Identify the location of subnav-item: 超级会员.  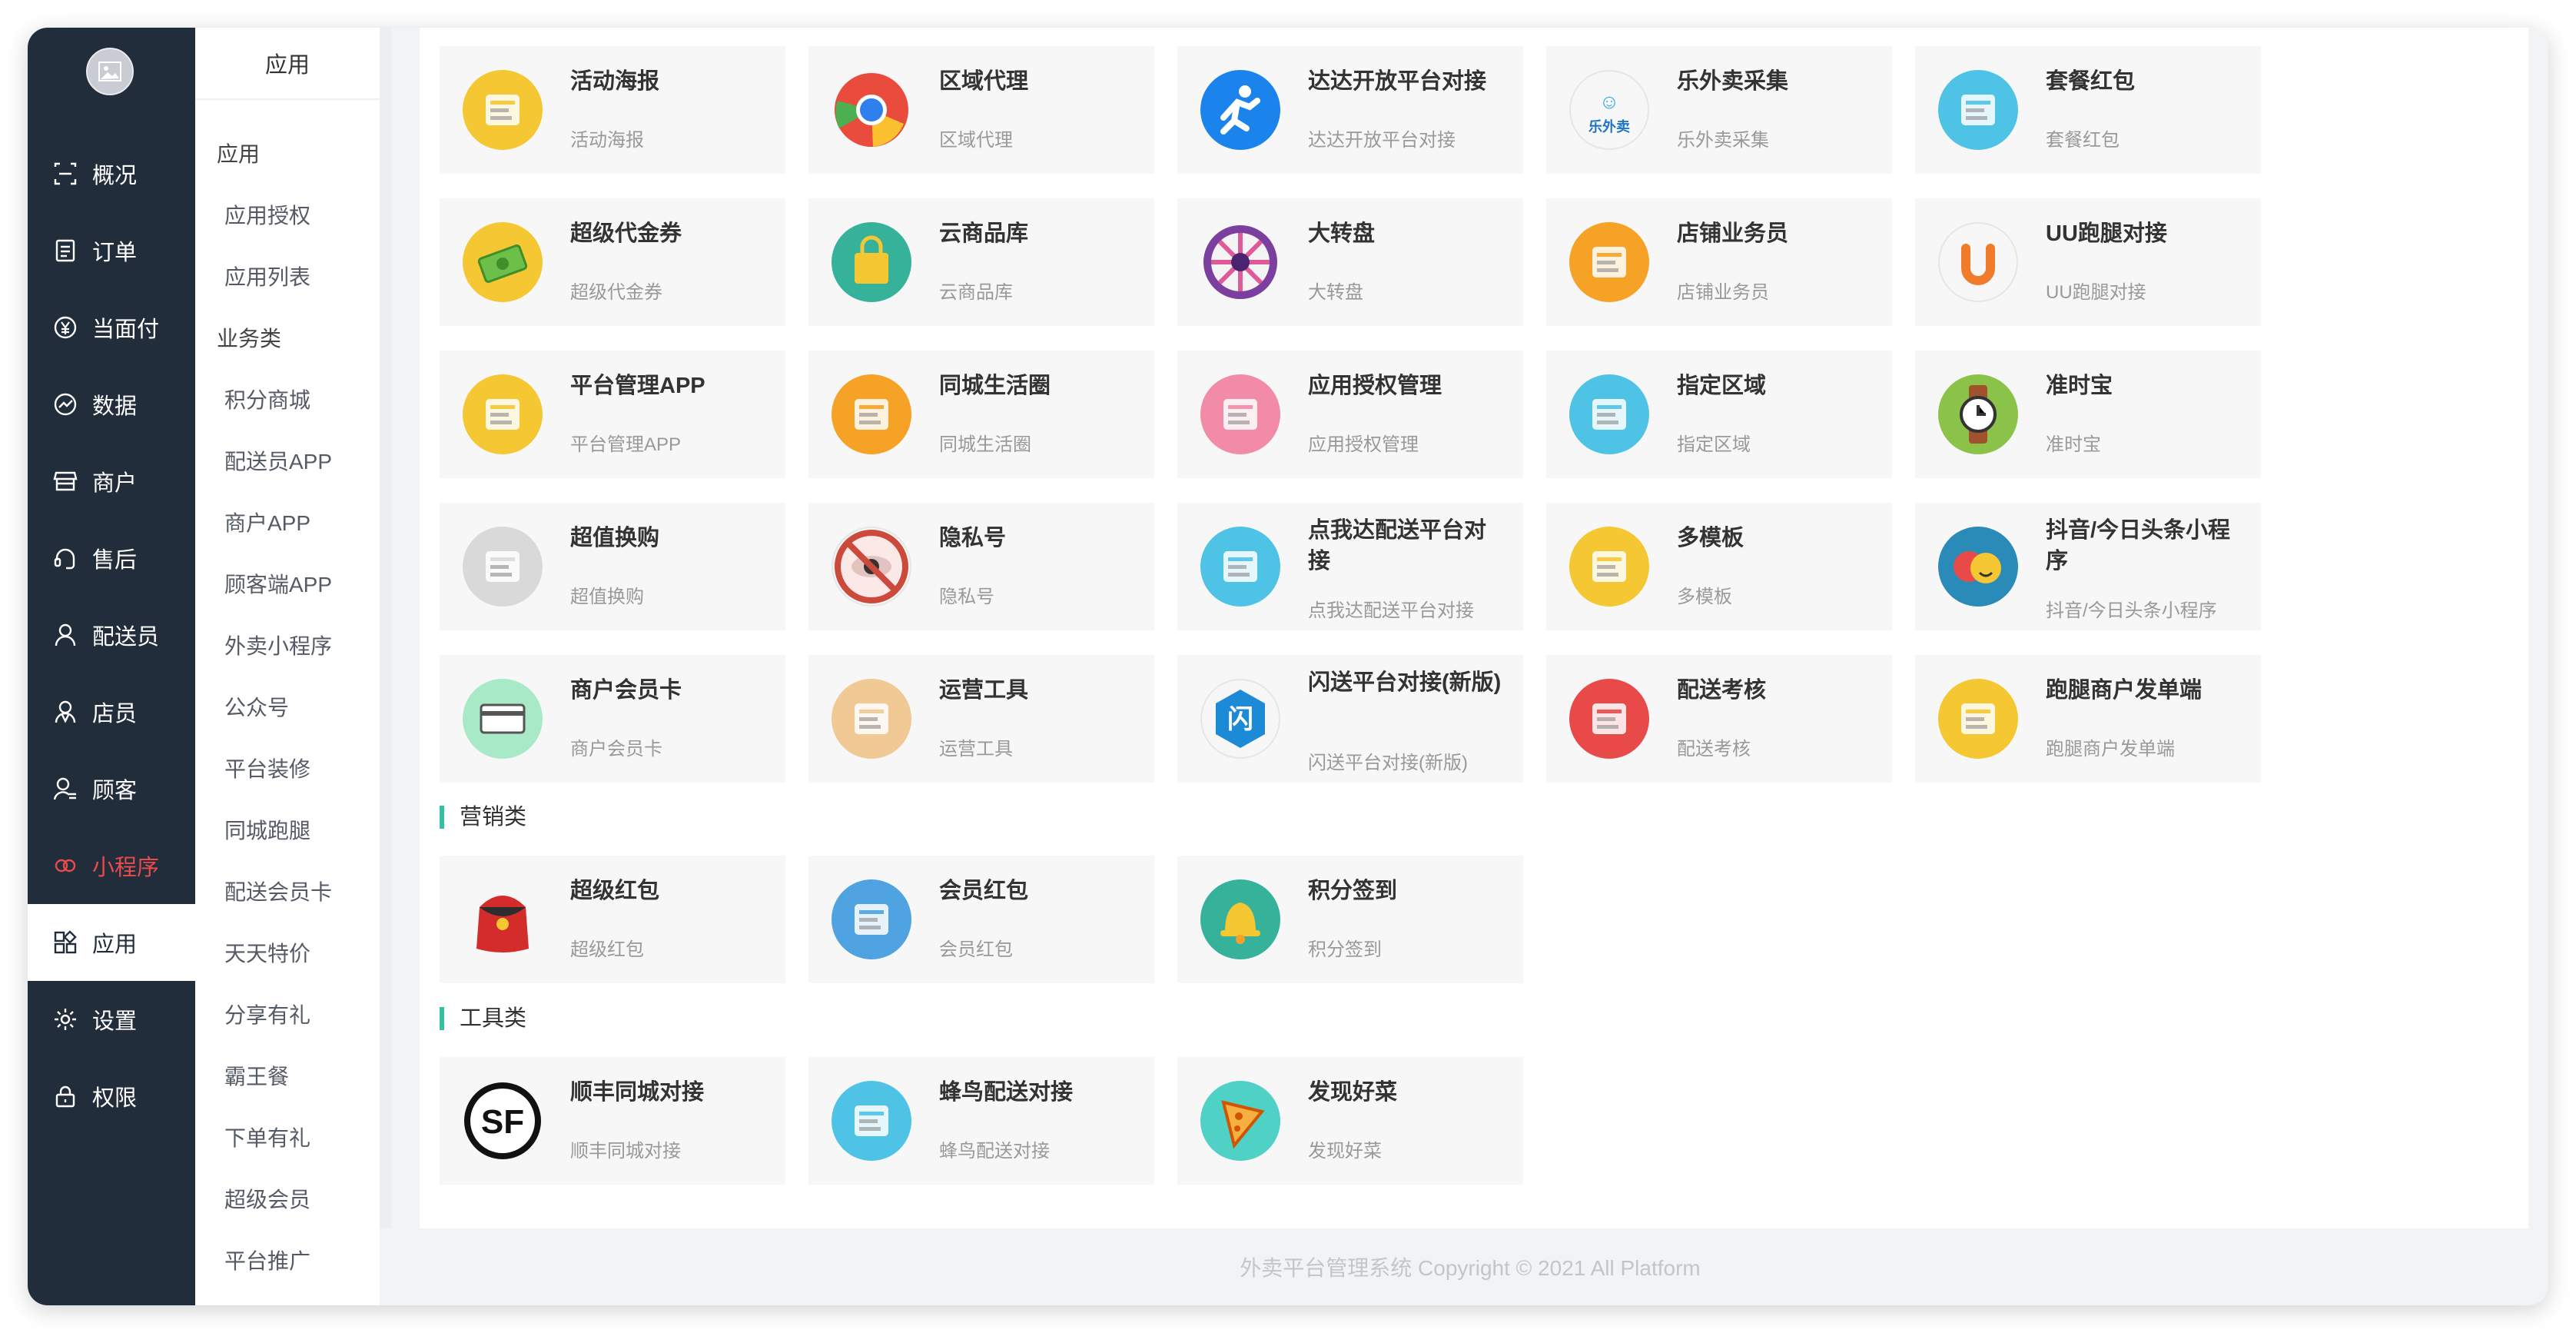
(267, 1198).